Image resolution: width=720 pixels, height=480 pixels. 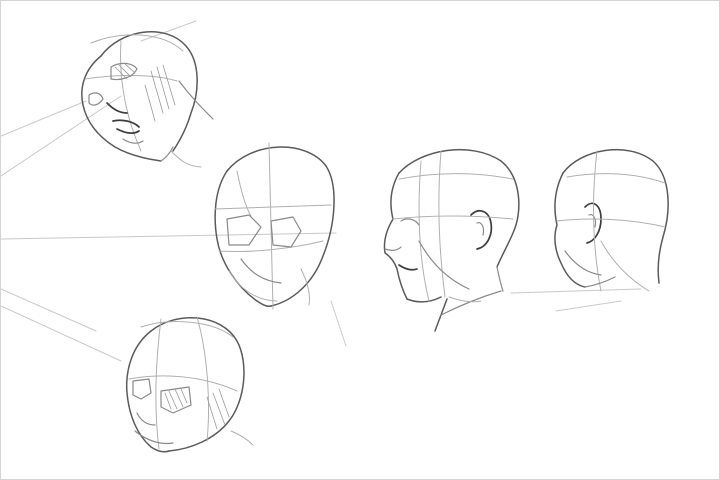 I want to click on head-sketch-tilted-up, so click(x=147, y=99).